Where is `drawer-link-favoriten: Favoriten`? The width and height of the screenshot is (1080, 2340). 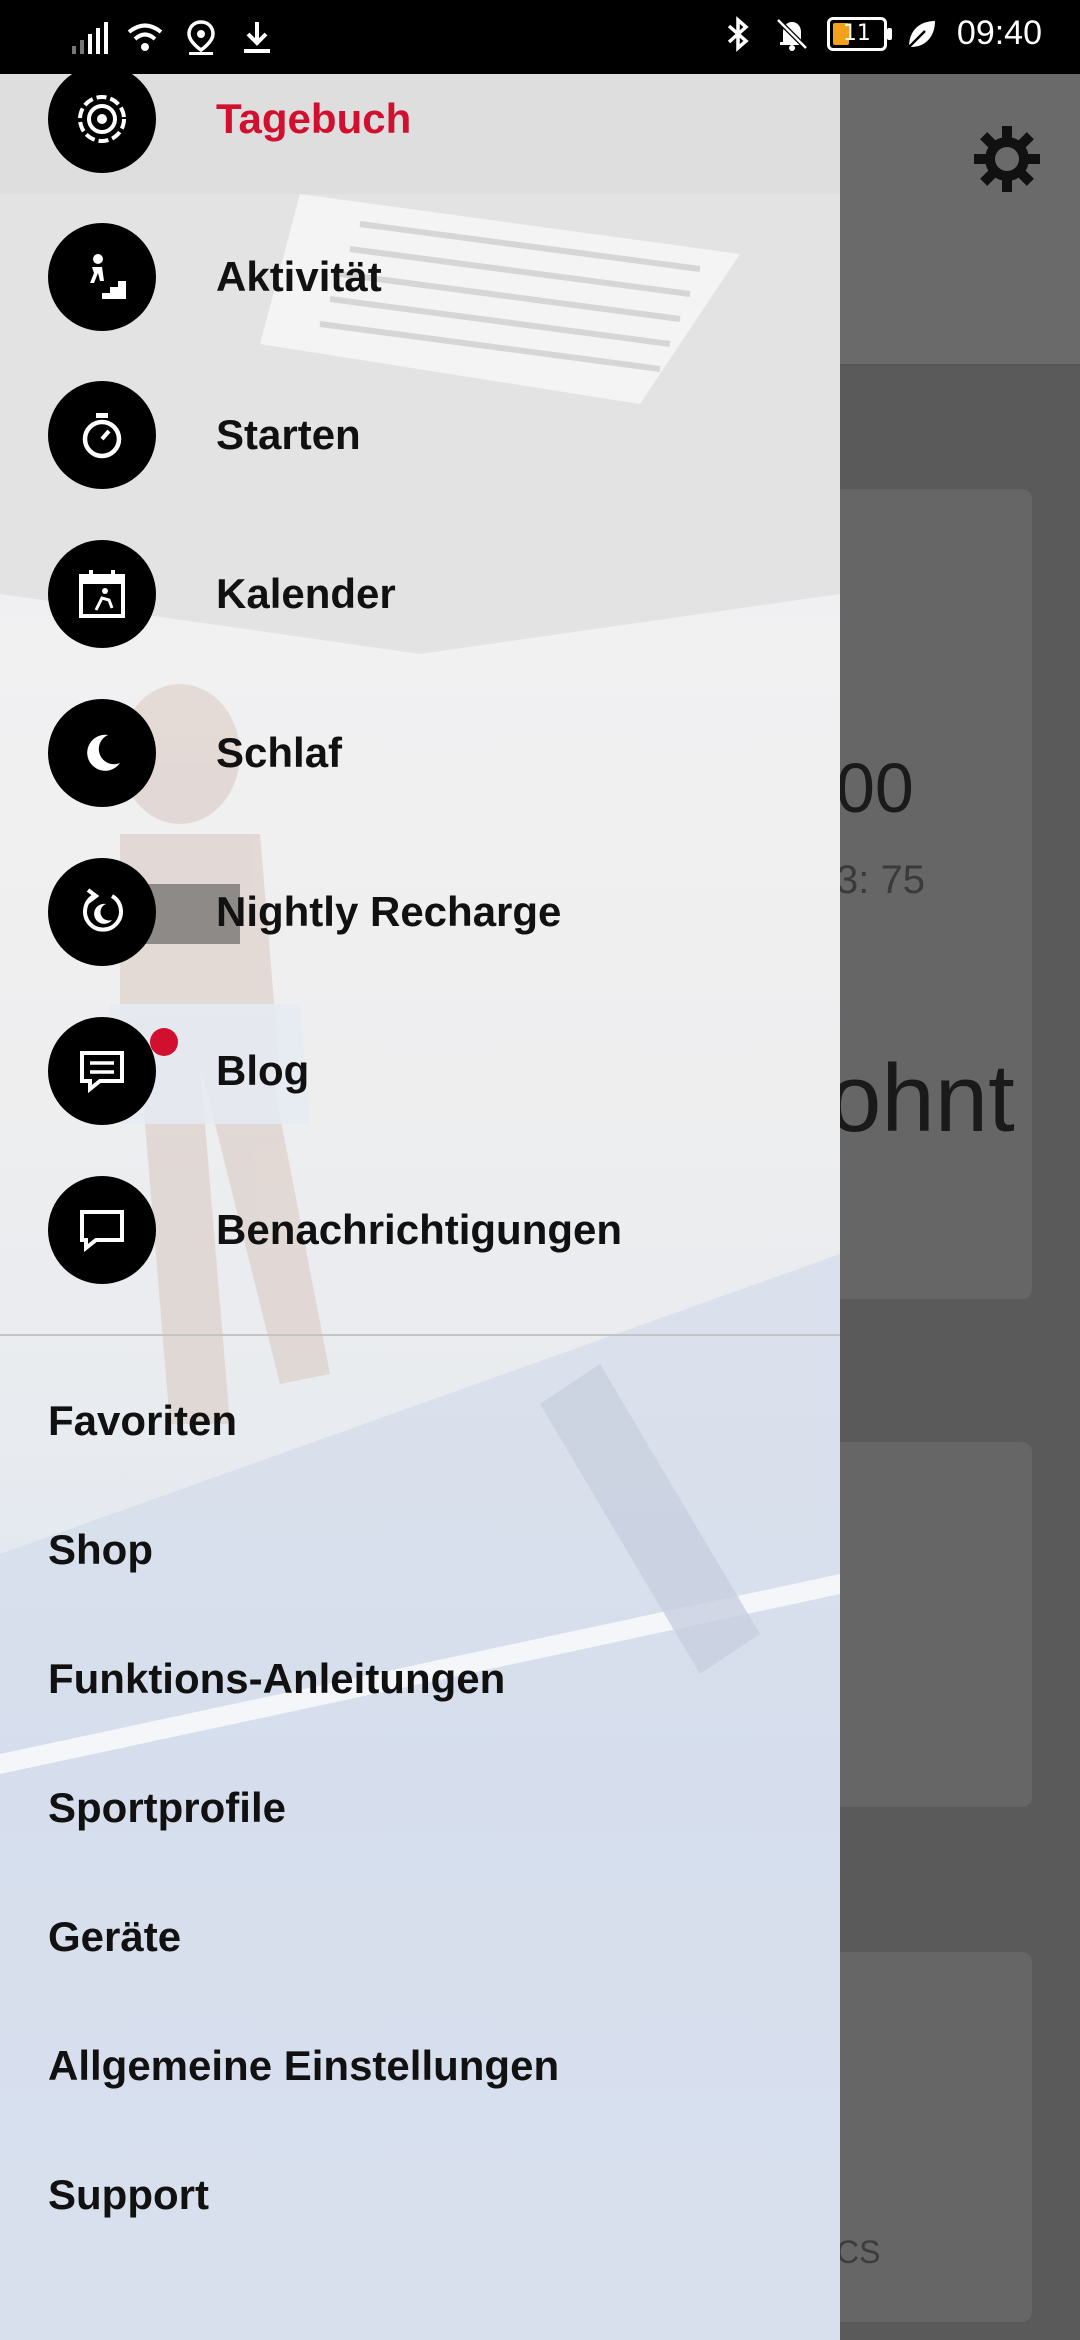 drawer-link-favoriten: Favoriten is located at coordinates (142, 1421).